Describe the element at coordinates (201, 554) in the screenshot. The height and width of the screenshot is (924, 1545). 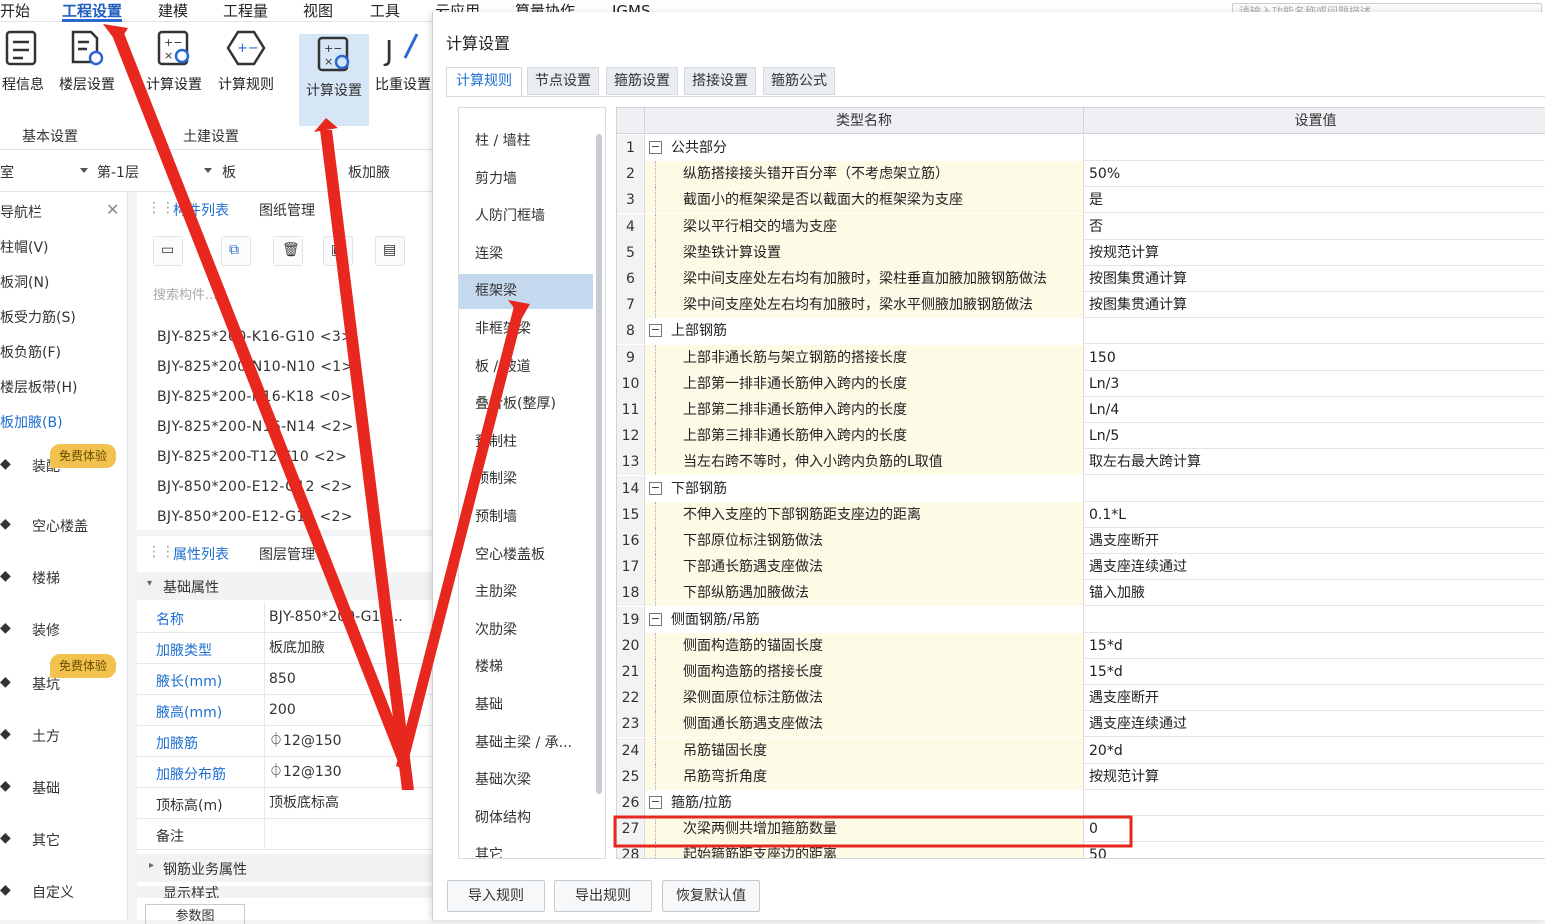
I see `tab-property-list: 属性列表` at that location.